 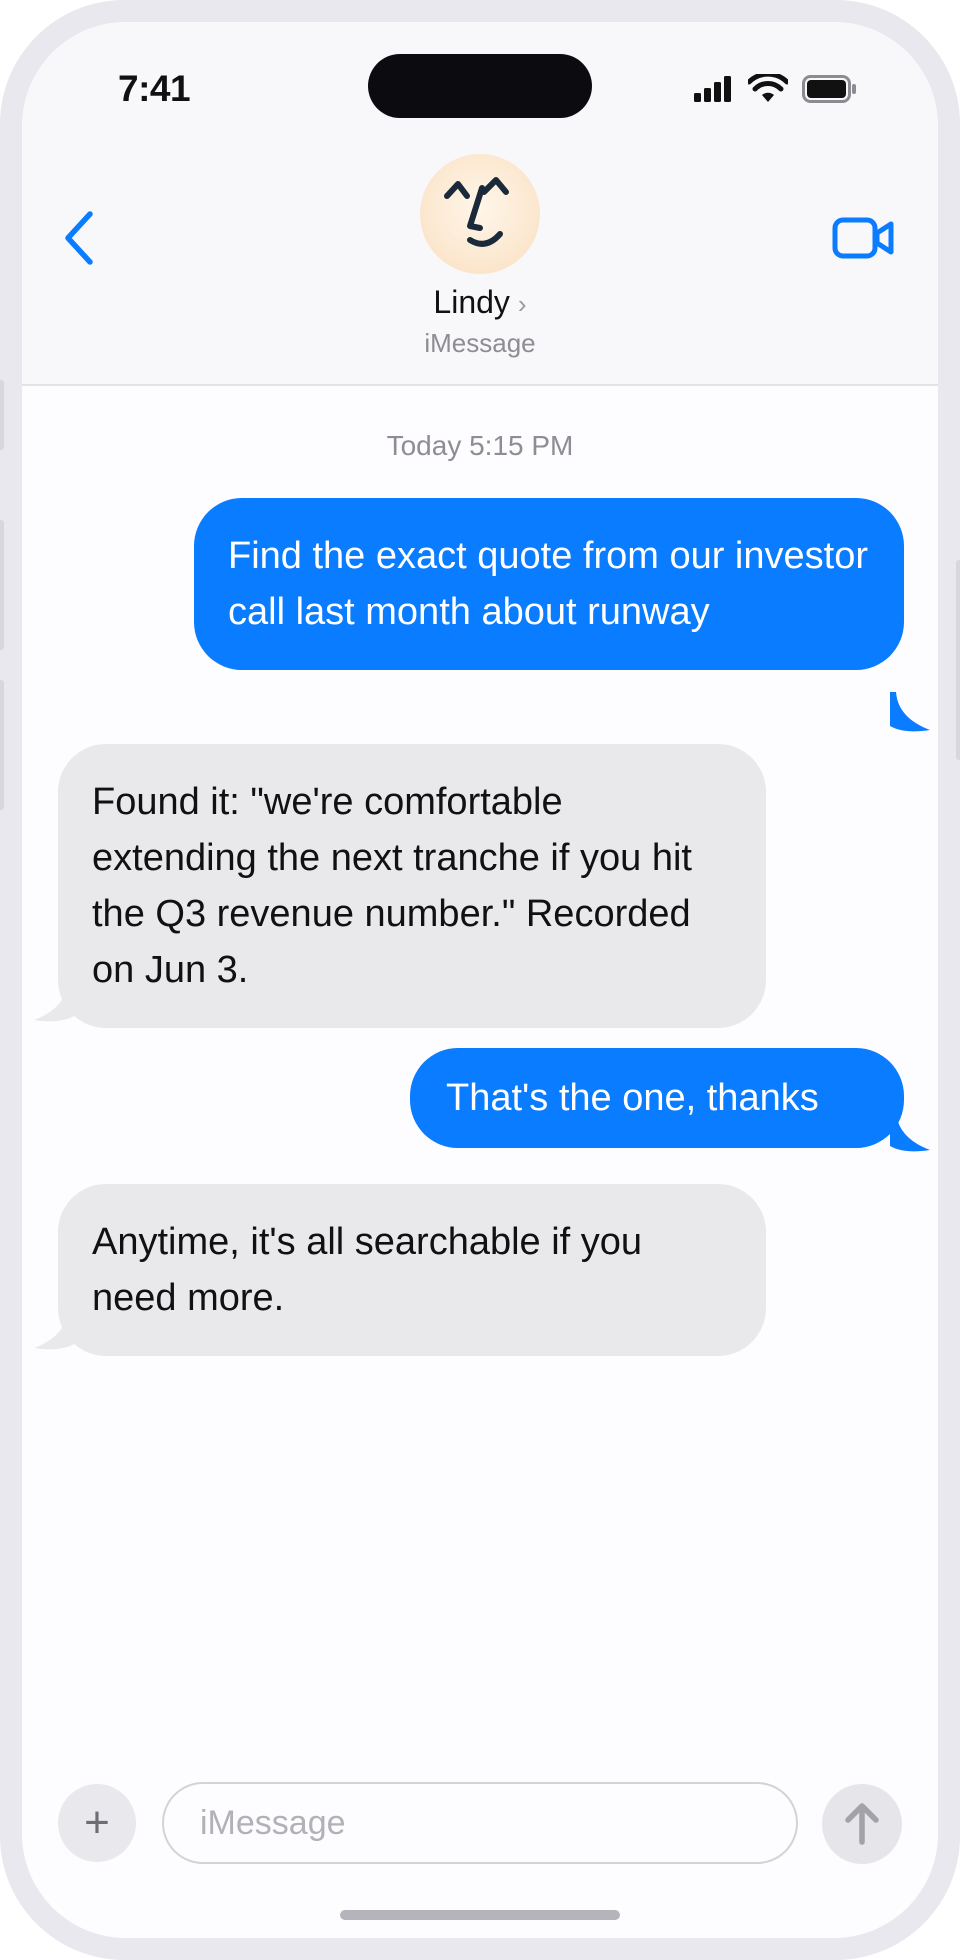 I want to click on side-button-power, so click(x=958, y=660).